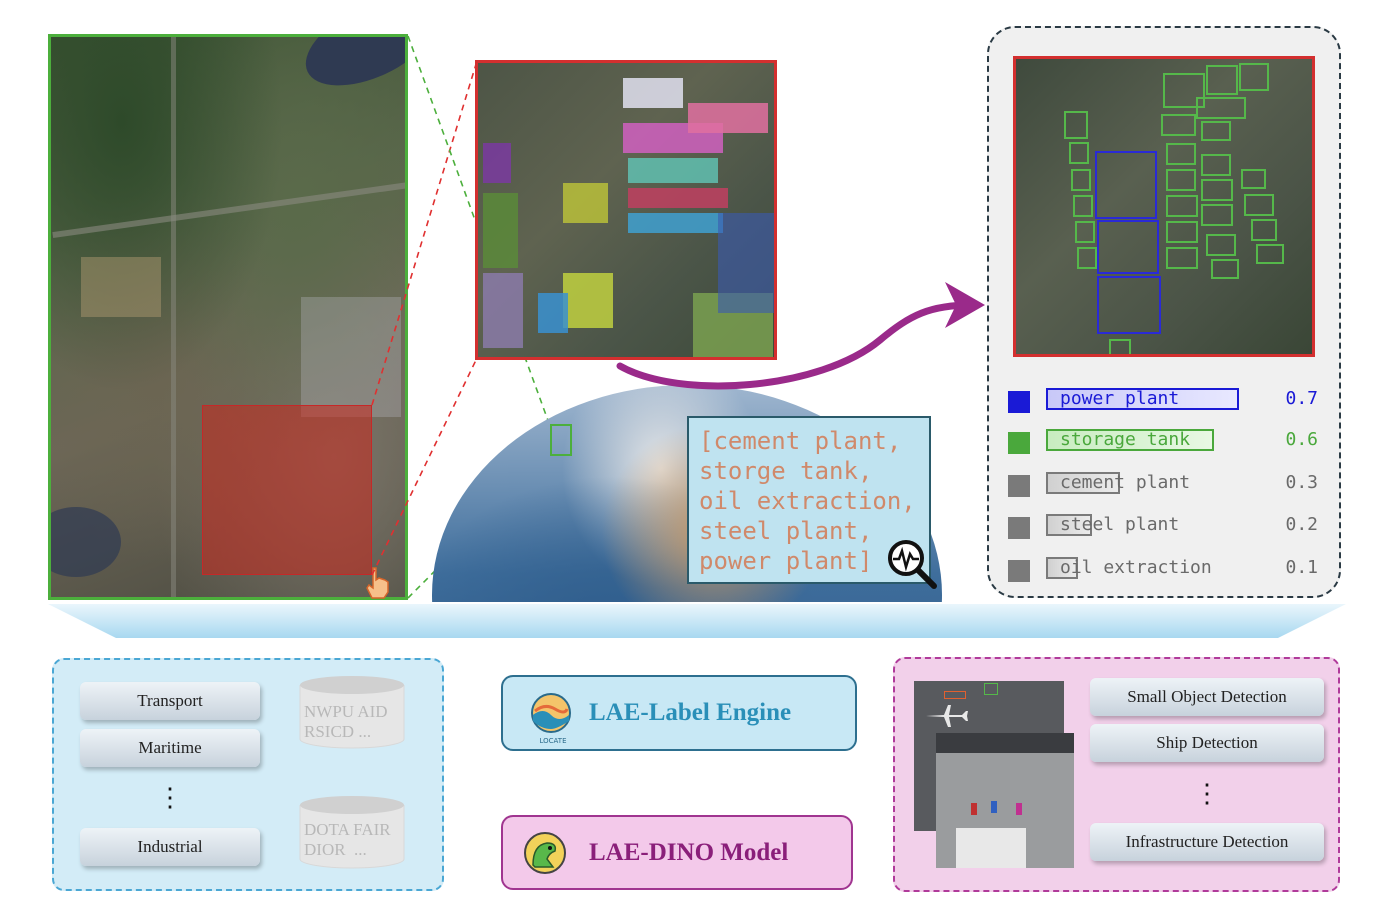  What do you see at coordinates (377, 583) in the screenshot?
I see `pointer-hand-icon` at bounding box center [377, 583].